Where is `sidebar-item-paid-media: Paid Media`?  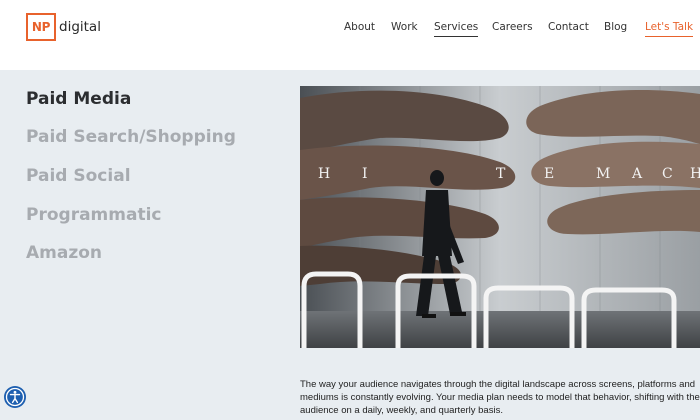 sidebar-item-paid-media: Paid Media is located at coordinates (78, 99).